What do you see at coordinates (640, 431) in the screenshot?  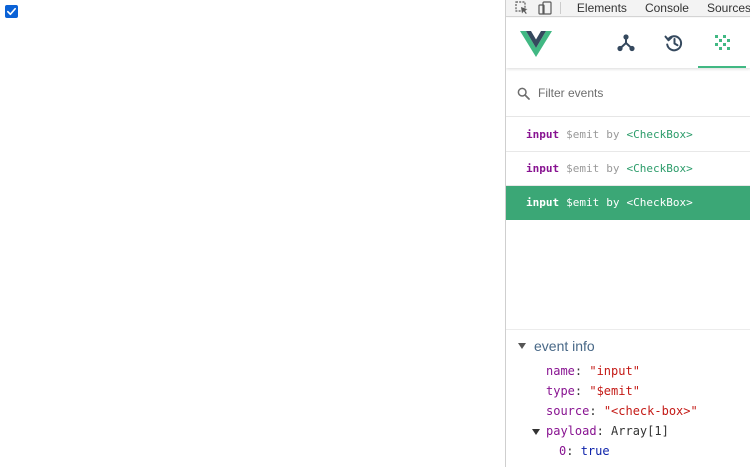 I see `prop-value: Array[1]` at bounding box center [640, 431].